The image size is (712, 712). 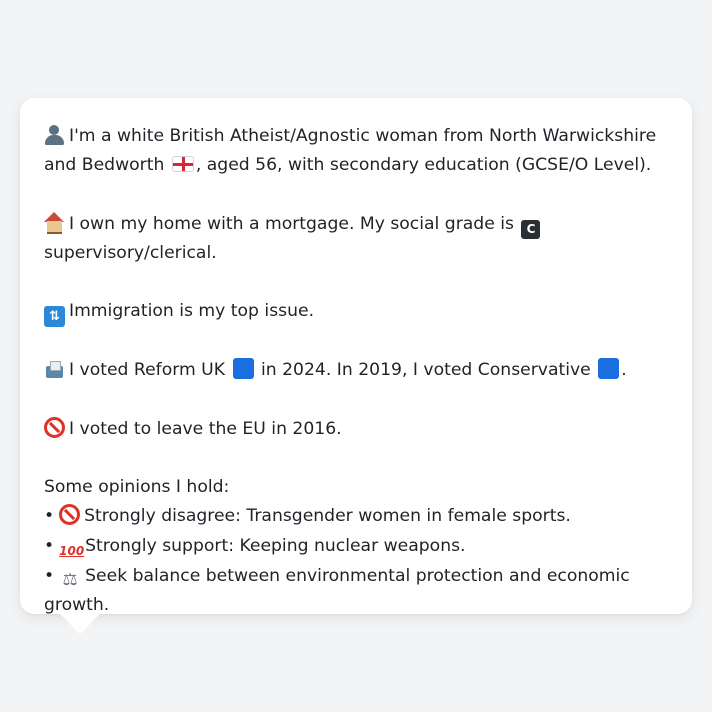 What do you see at coordinates (423, 370) in the screenshot?
I see `votes-text-2: in 2024. In 2019, I voted Conservative` at bounding box center [423, 370].